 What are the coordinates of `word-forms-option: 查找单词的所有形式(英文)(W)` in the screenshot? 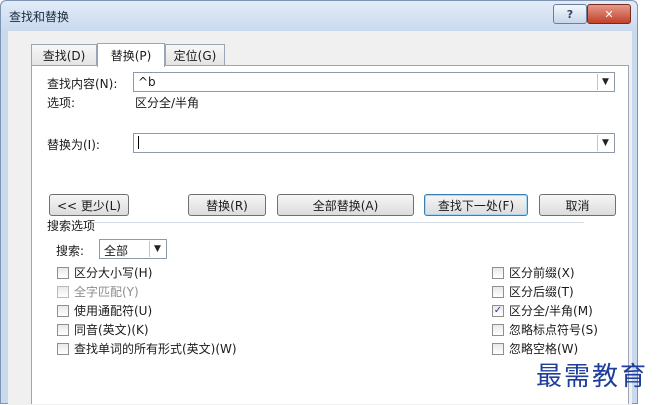 It's located at (147, 348).